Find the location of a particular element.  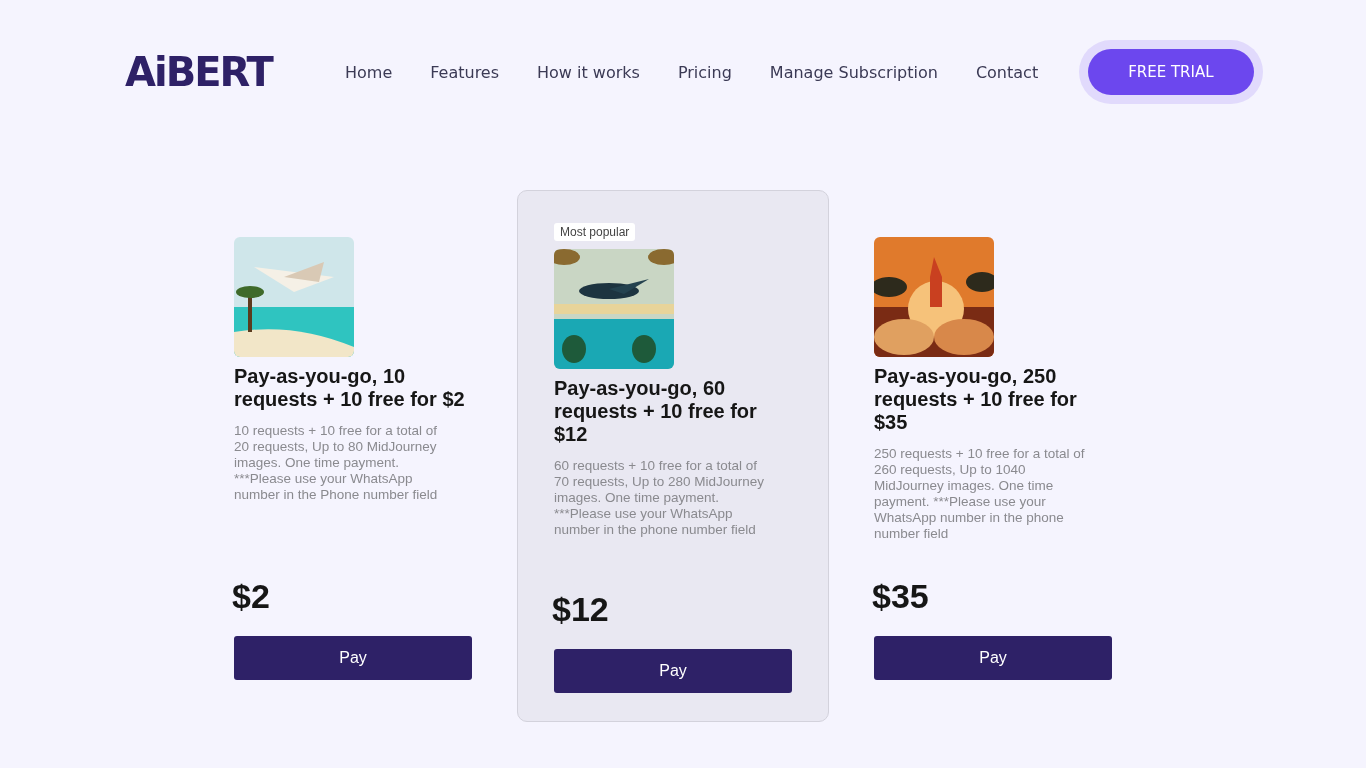

nav-link: Features is located at coordinates (465, 72).